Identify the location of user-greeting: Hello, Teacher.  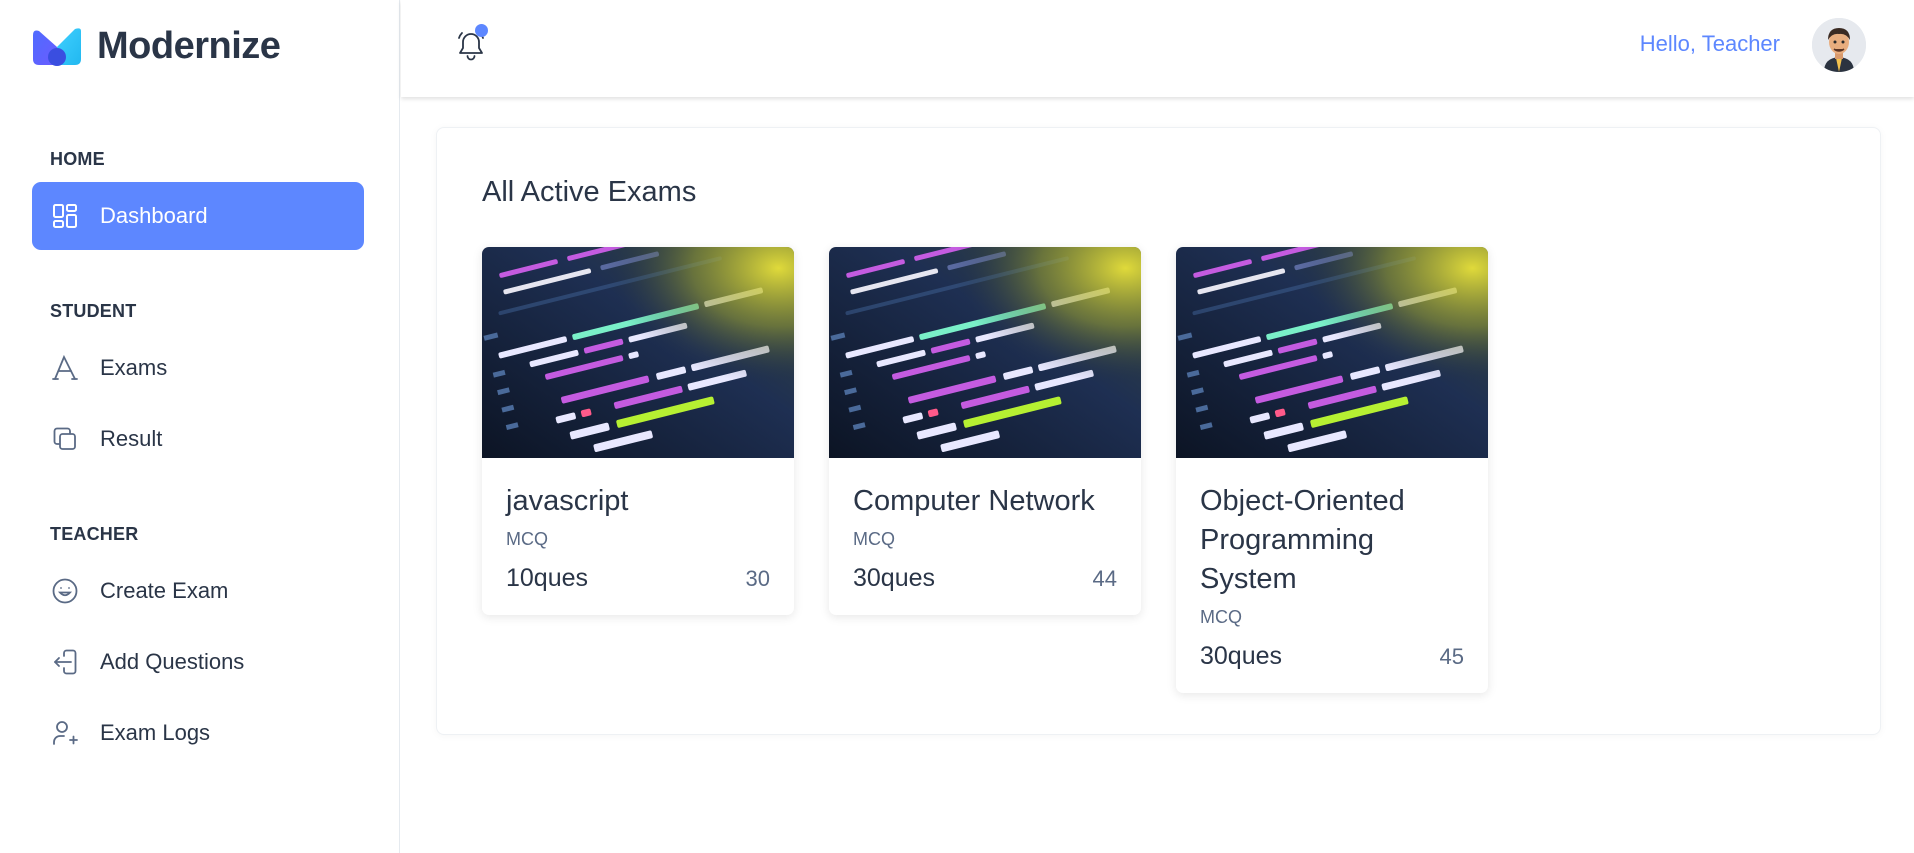
(1709, 43).